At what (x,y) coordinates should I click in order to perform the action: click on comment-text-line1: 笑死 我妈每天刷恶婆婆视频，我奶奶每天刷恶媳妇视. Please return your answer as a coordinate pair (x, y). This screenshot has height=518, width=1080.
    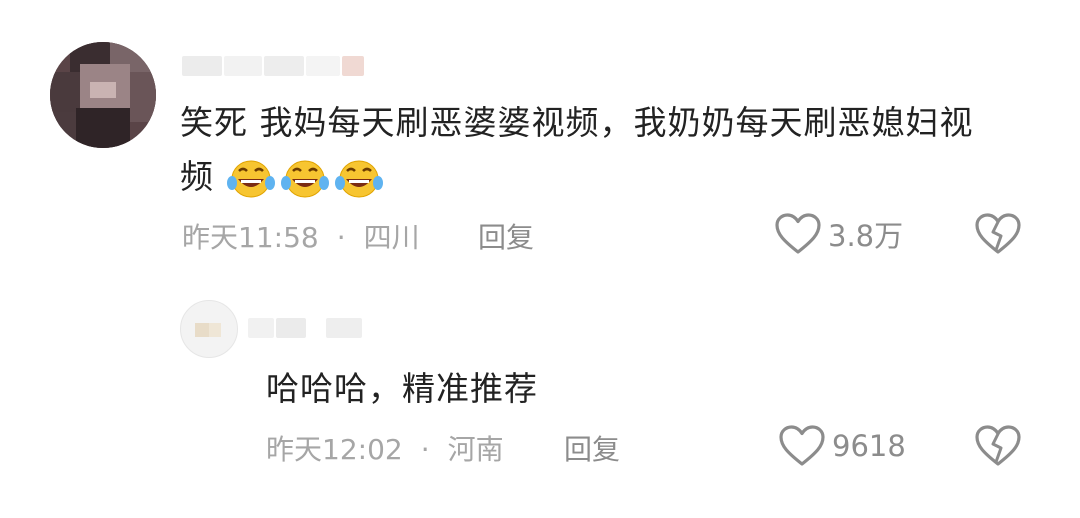
    Looking at the image, I should click on (577, 122).